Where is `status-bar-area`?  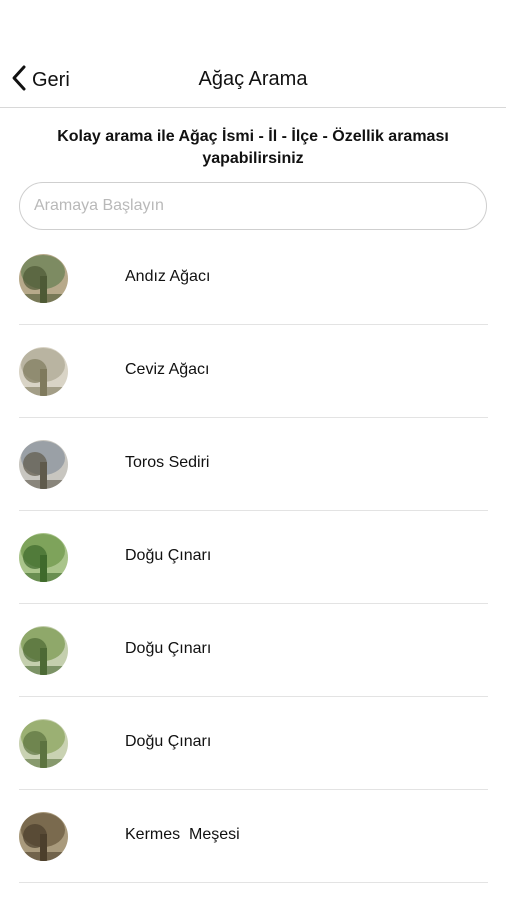
status-bar-area is located at coordinates (253, 26).